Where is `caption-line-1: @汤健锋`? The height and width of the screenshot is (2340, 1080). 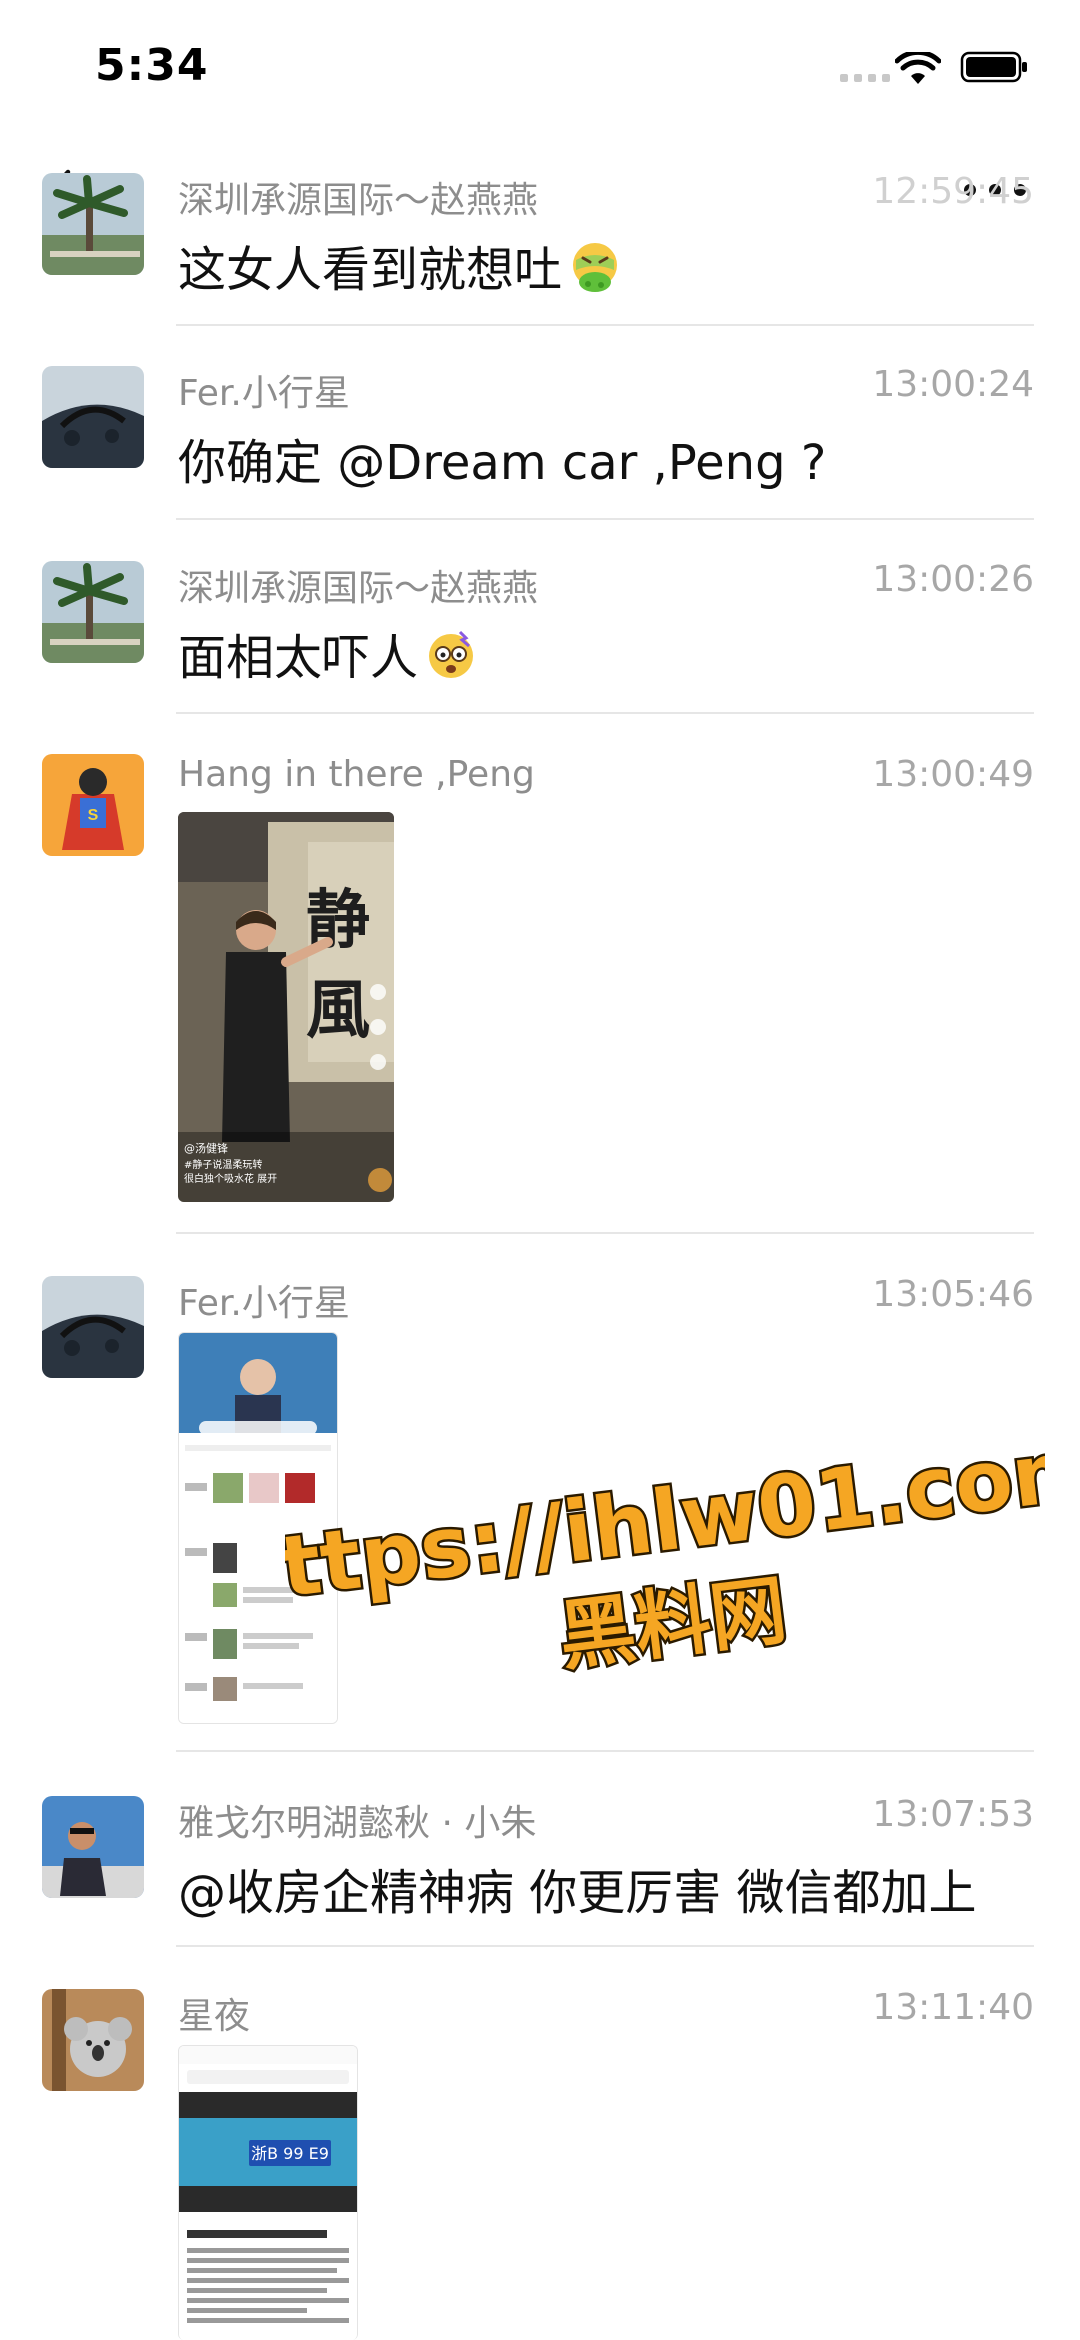
caption-line-1: @汤健锋 is located at coordinates (206, 1148).